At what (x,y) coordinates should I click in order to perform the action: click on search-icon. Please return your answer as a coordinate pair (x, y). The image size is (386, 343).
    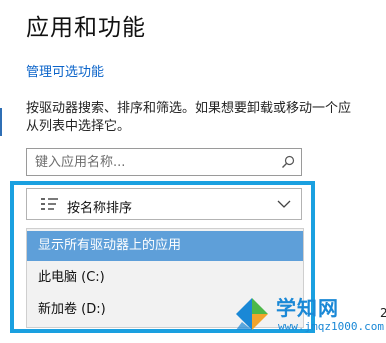
    Looking at the image, I should click on (288, 162).